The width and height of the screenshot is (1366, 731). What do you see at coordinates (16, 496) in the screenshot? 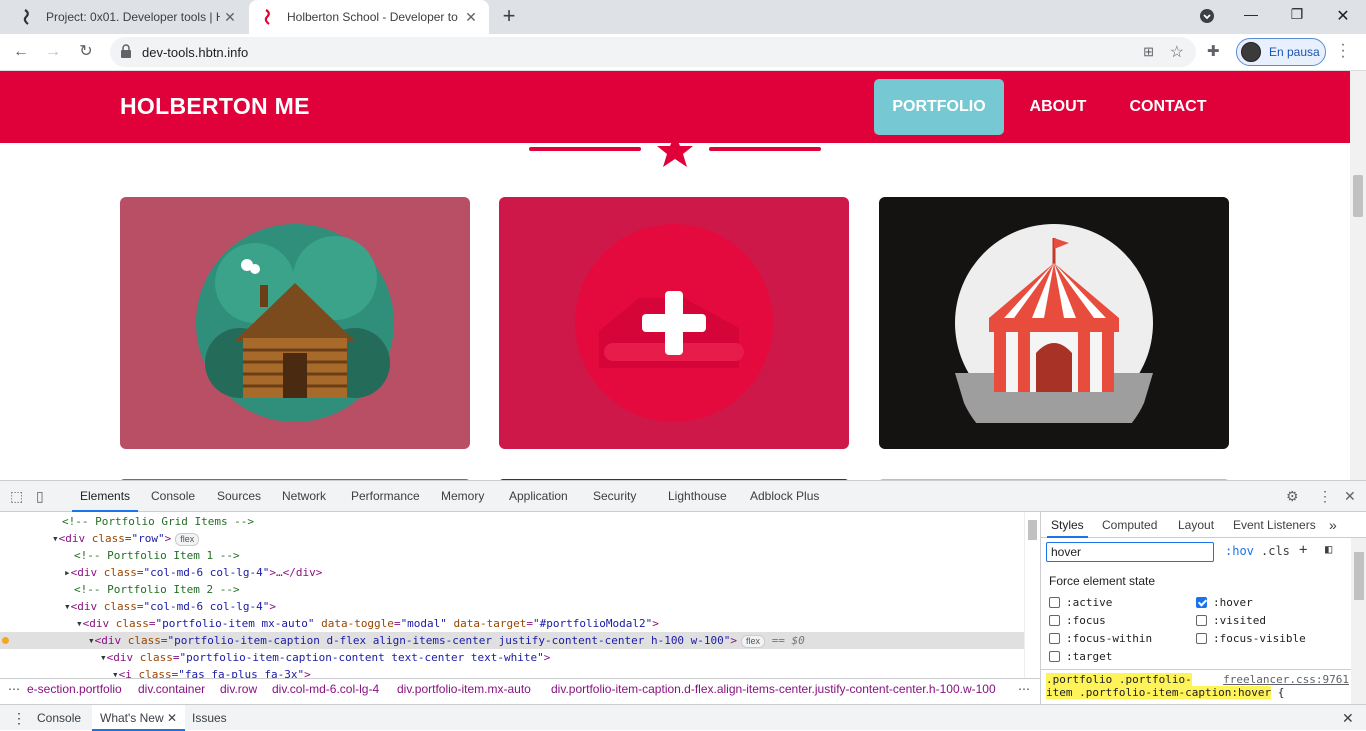
I see `inspect-element-icon: ⬚` at bounding box center [16, 496].